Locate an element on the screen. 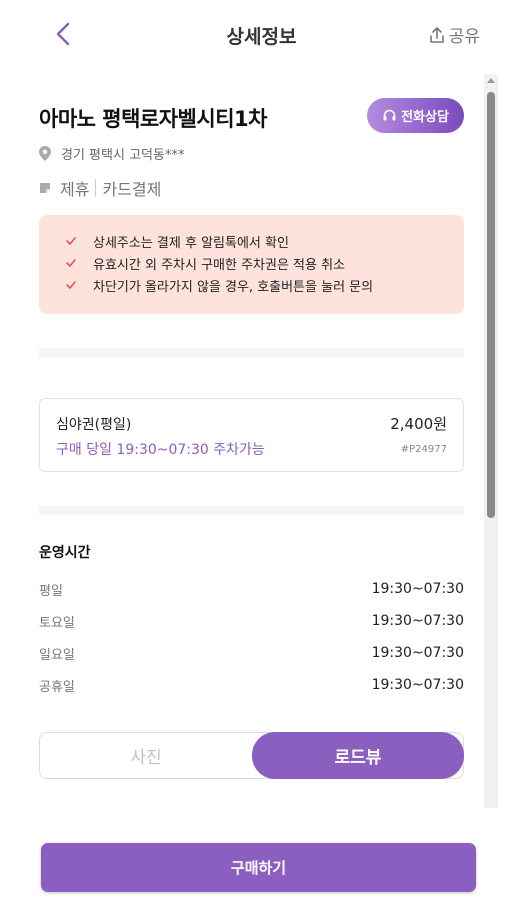 Image resolution: width=523 pixels, height=911 pixels. notice-item: 차단기가 올라가지 않을 경우, 호출버튼을 눌러 문의 is located at coordinates (264, 285).